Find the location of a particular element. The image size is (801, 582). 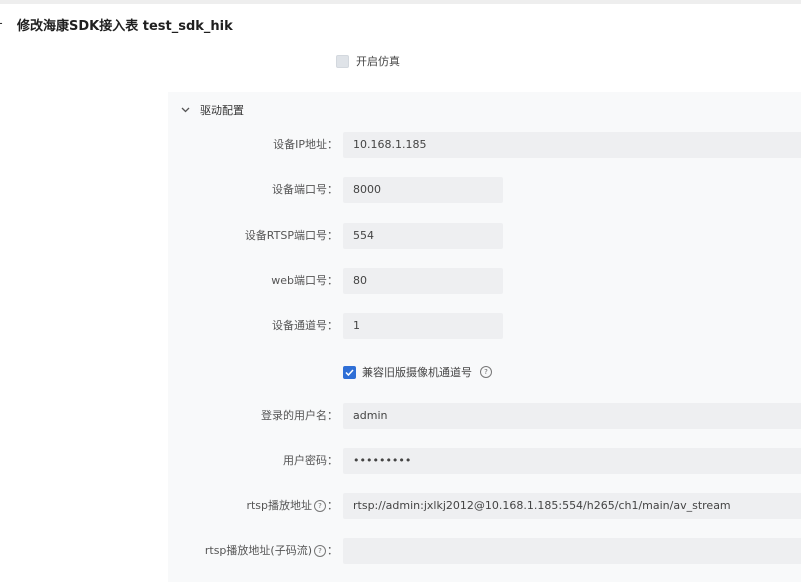

section-header: 驱动配置 is located at coordinates (212, 110).